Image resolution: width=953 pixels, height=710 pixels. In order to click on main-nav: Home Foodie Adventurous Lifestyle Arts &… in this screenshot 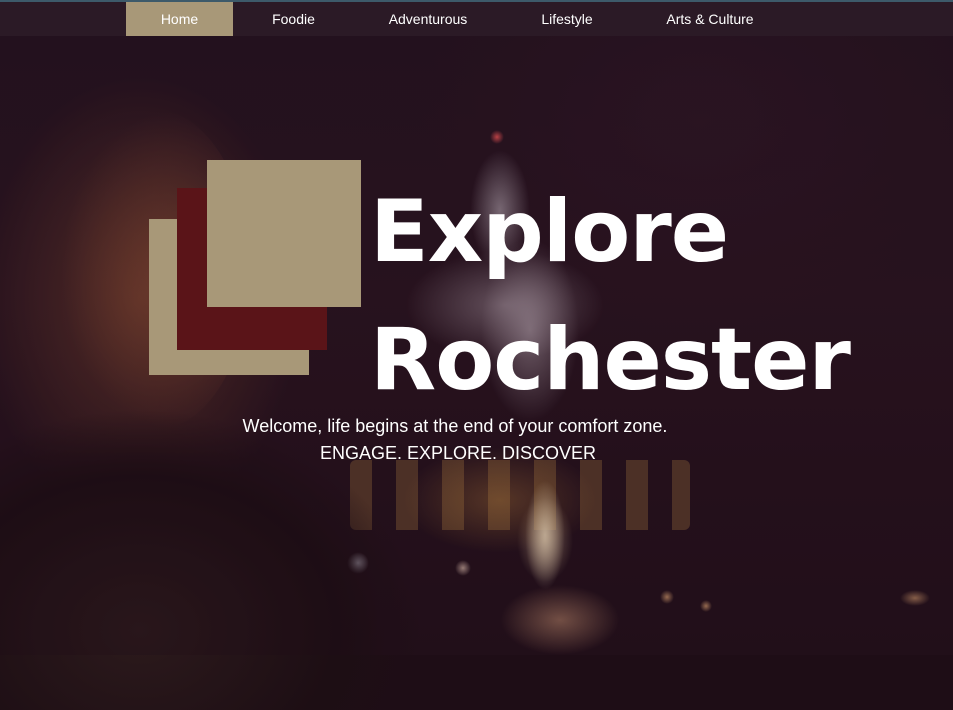, I will do `click(476, 18)`.